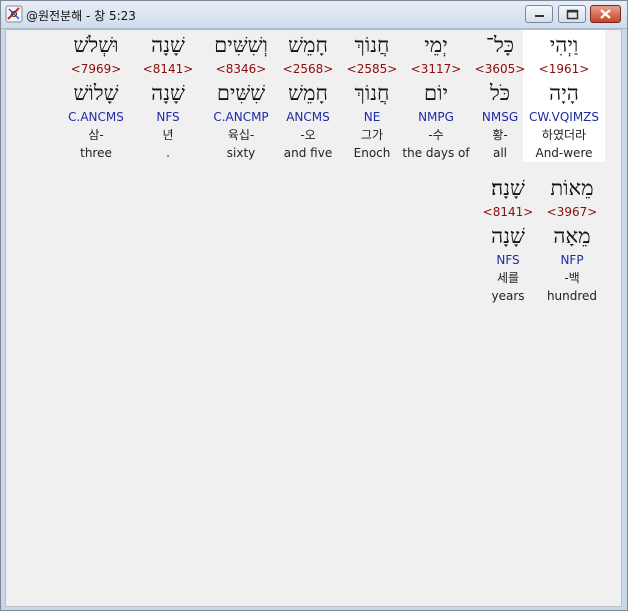  I want to click on close-icon, so click(605, 14).